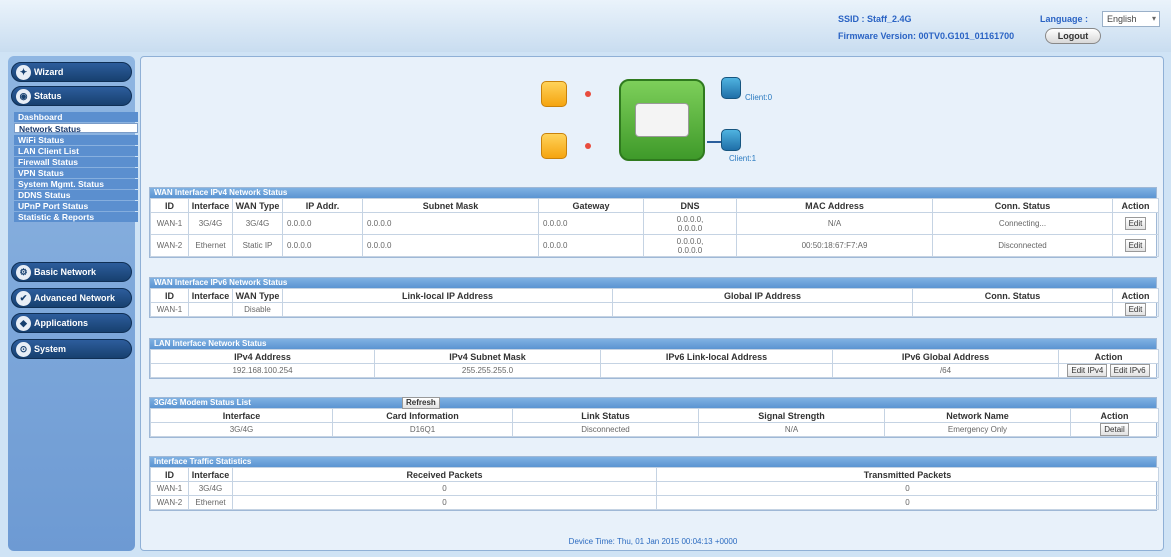  I want to click on cell-mask: 255.255.255.0, so click(487, 370).